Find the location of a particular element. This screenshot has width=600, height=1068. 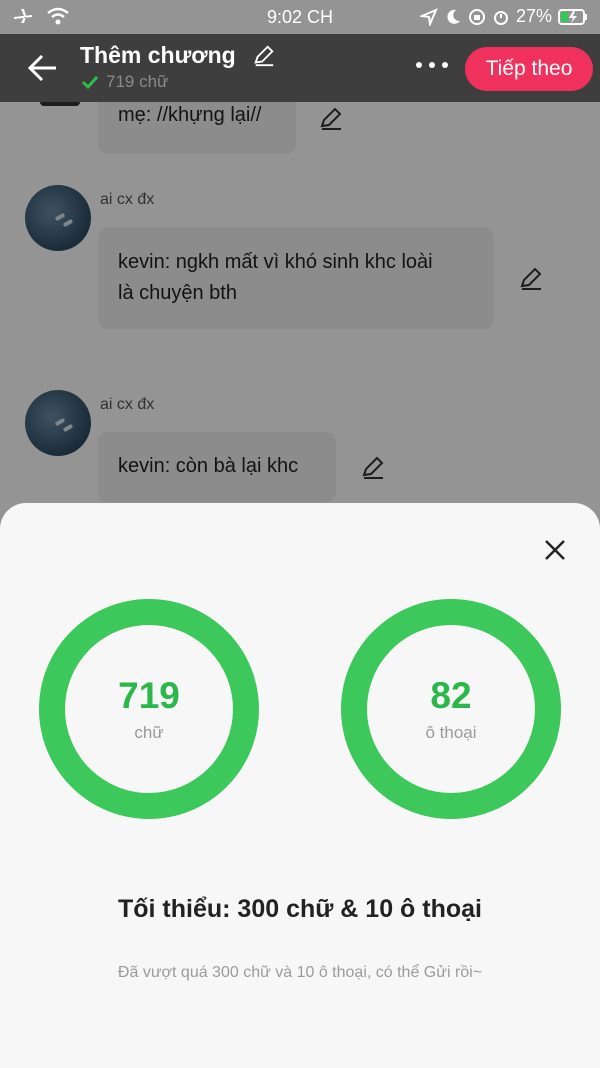

dialogue-count-label: ô thoại is located at coordinates (451, 732).